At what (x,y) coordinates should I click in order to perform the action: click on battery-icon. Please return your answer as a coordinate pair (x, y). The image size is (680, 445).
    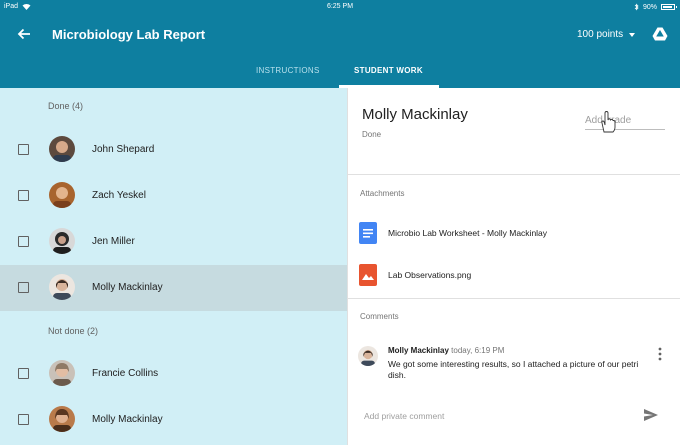
    Looking at the image, I should click on (669, 7).